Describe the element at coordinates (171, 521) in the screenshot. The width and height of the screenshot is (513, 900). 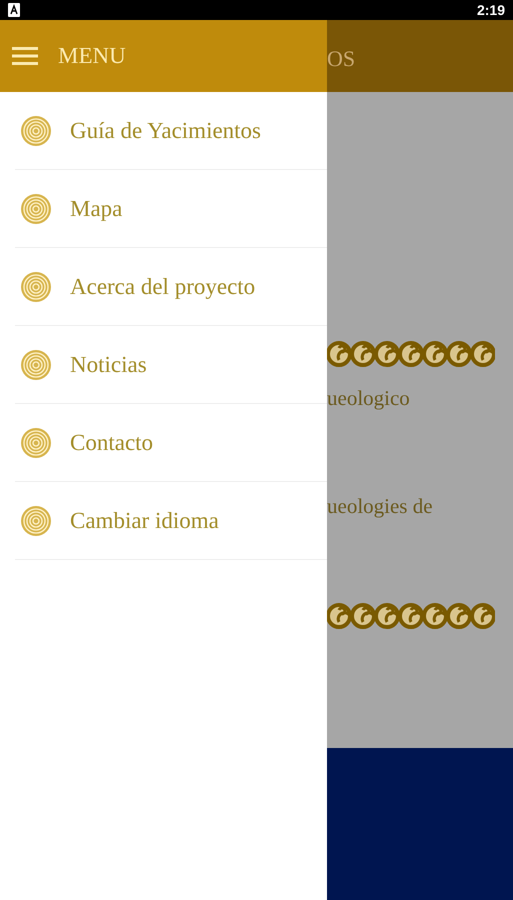
I see `menu-item: Cambiar idioma` at that location.